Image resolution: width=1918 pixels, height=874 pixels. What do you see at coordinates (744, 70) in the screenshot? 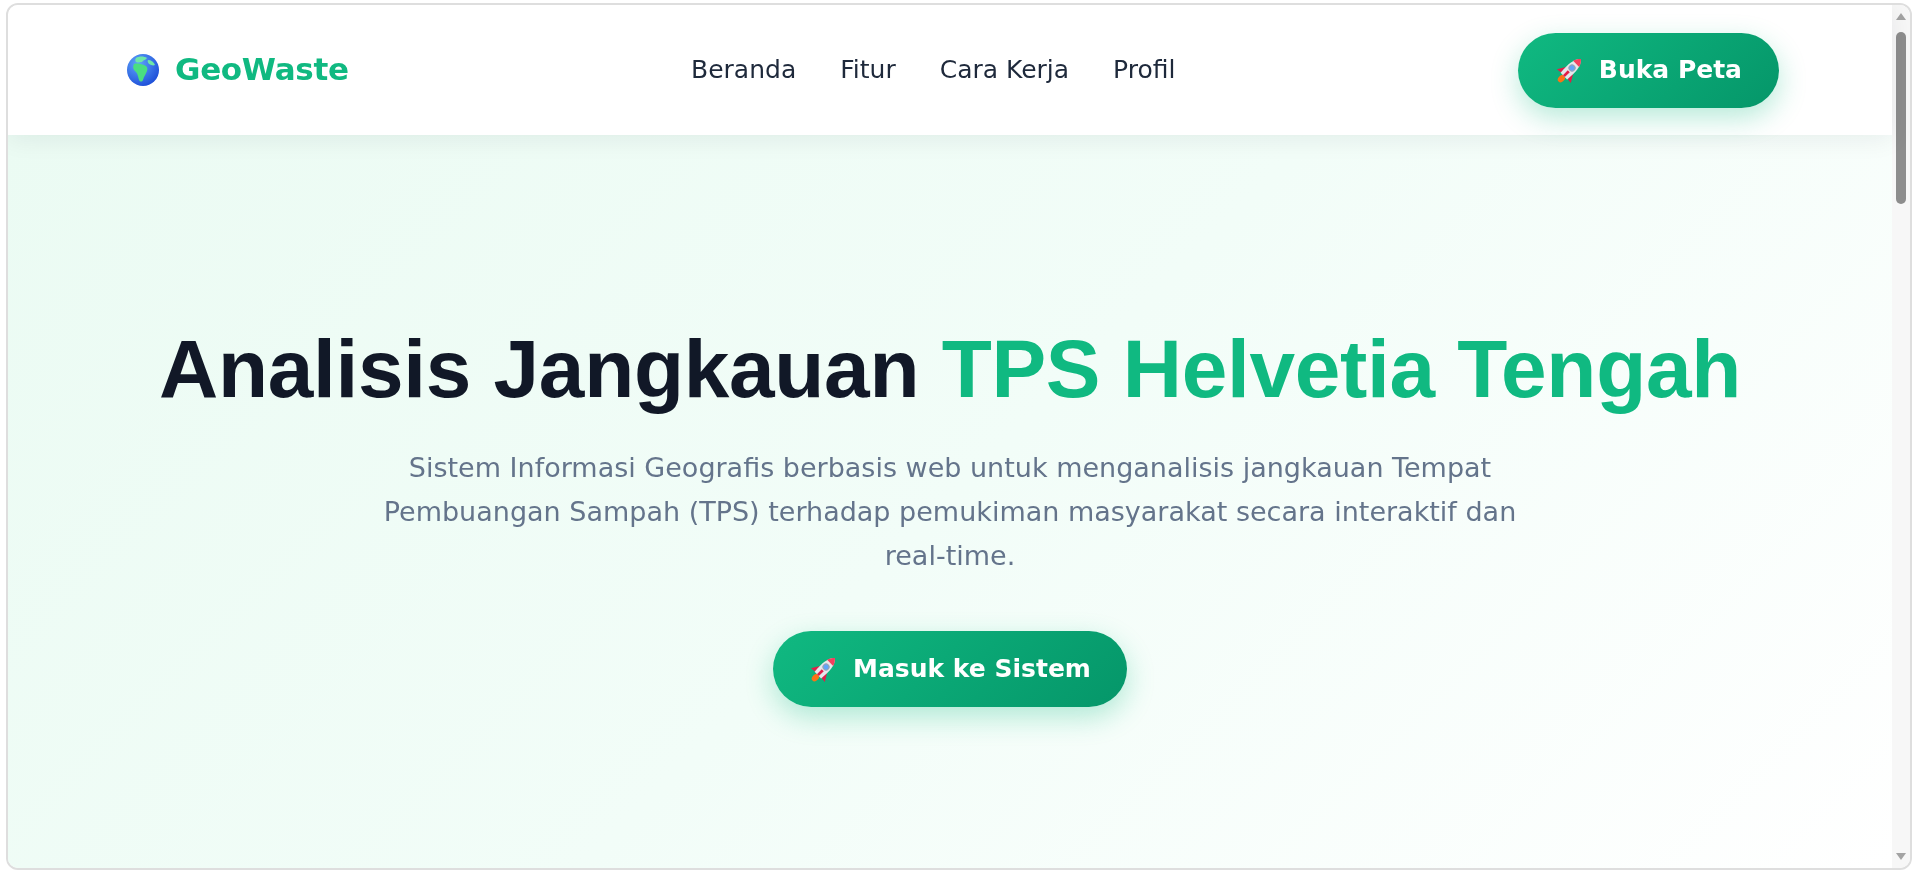
I see `nav-link: Beranda` at bounding box center [744, 70].